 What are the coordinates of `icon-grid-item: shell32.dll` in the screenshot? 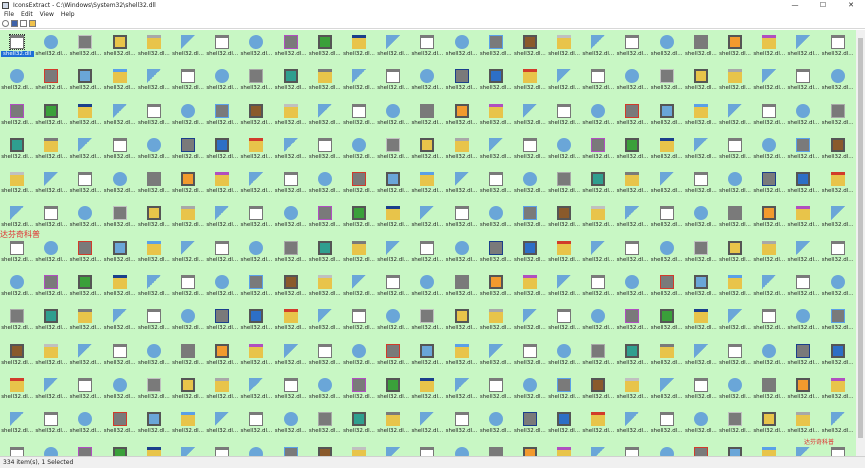 It's located at (17, 49).